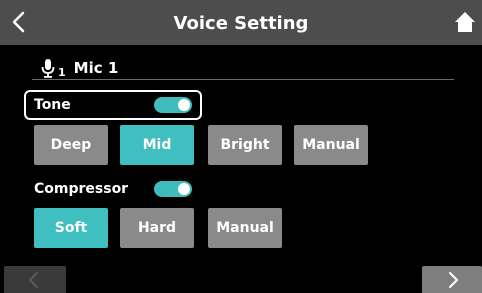  What do you see at coordinates (113, 105) in the screenshot?
I see `tone-row: Tone` at bounding box center [113, 105].